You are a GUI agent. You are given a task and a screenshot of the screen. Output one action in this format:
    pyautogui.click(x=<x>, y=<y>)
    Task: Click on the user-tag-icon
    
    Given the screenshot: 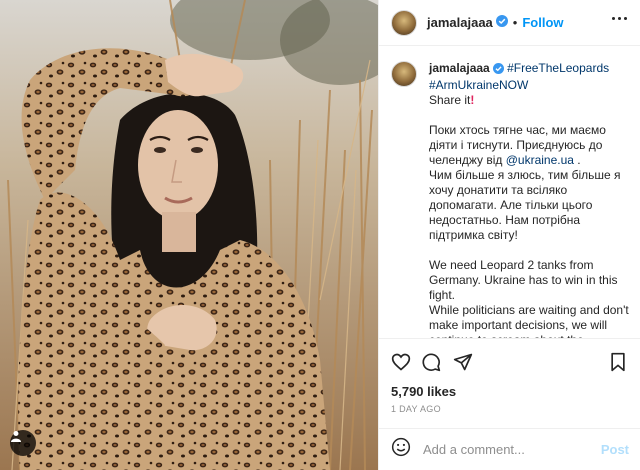 What is the action you would take?
    pyautogui.click(x=16, y=436)
    